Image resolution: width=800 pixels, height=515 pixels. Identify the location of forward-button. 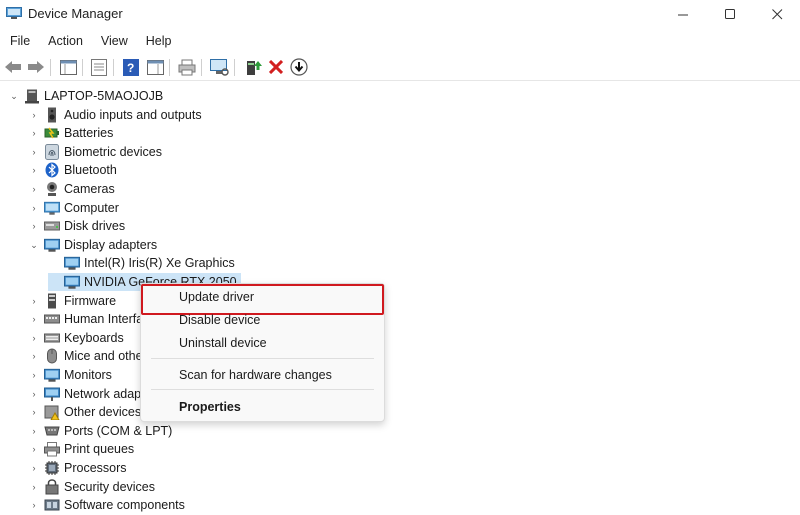
(36, 67).